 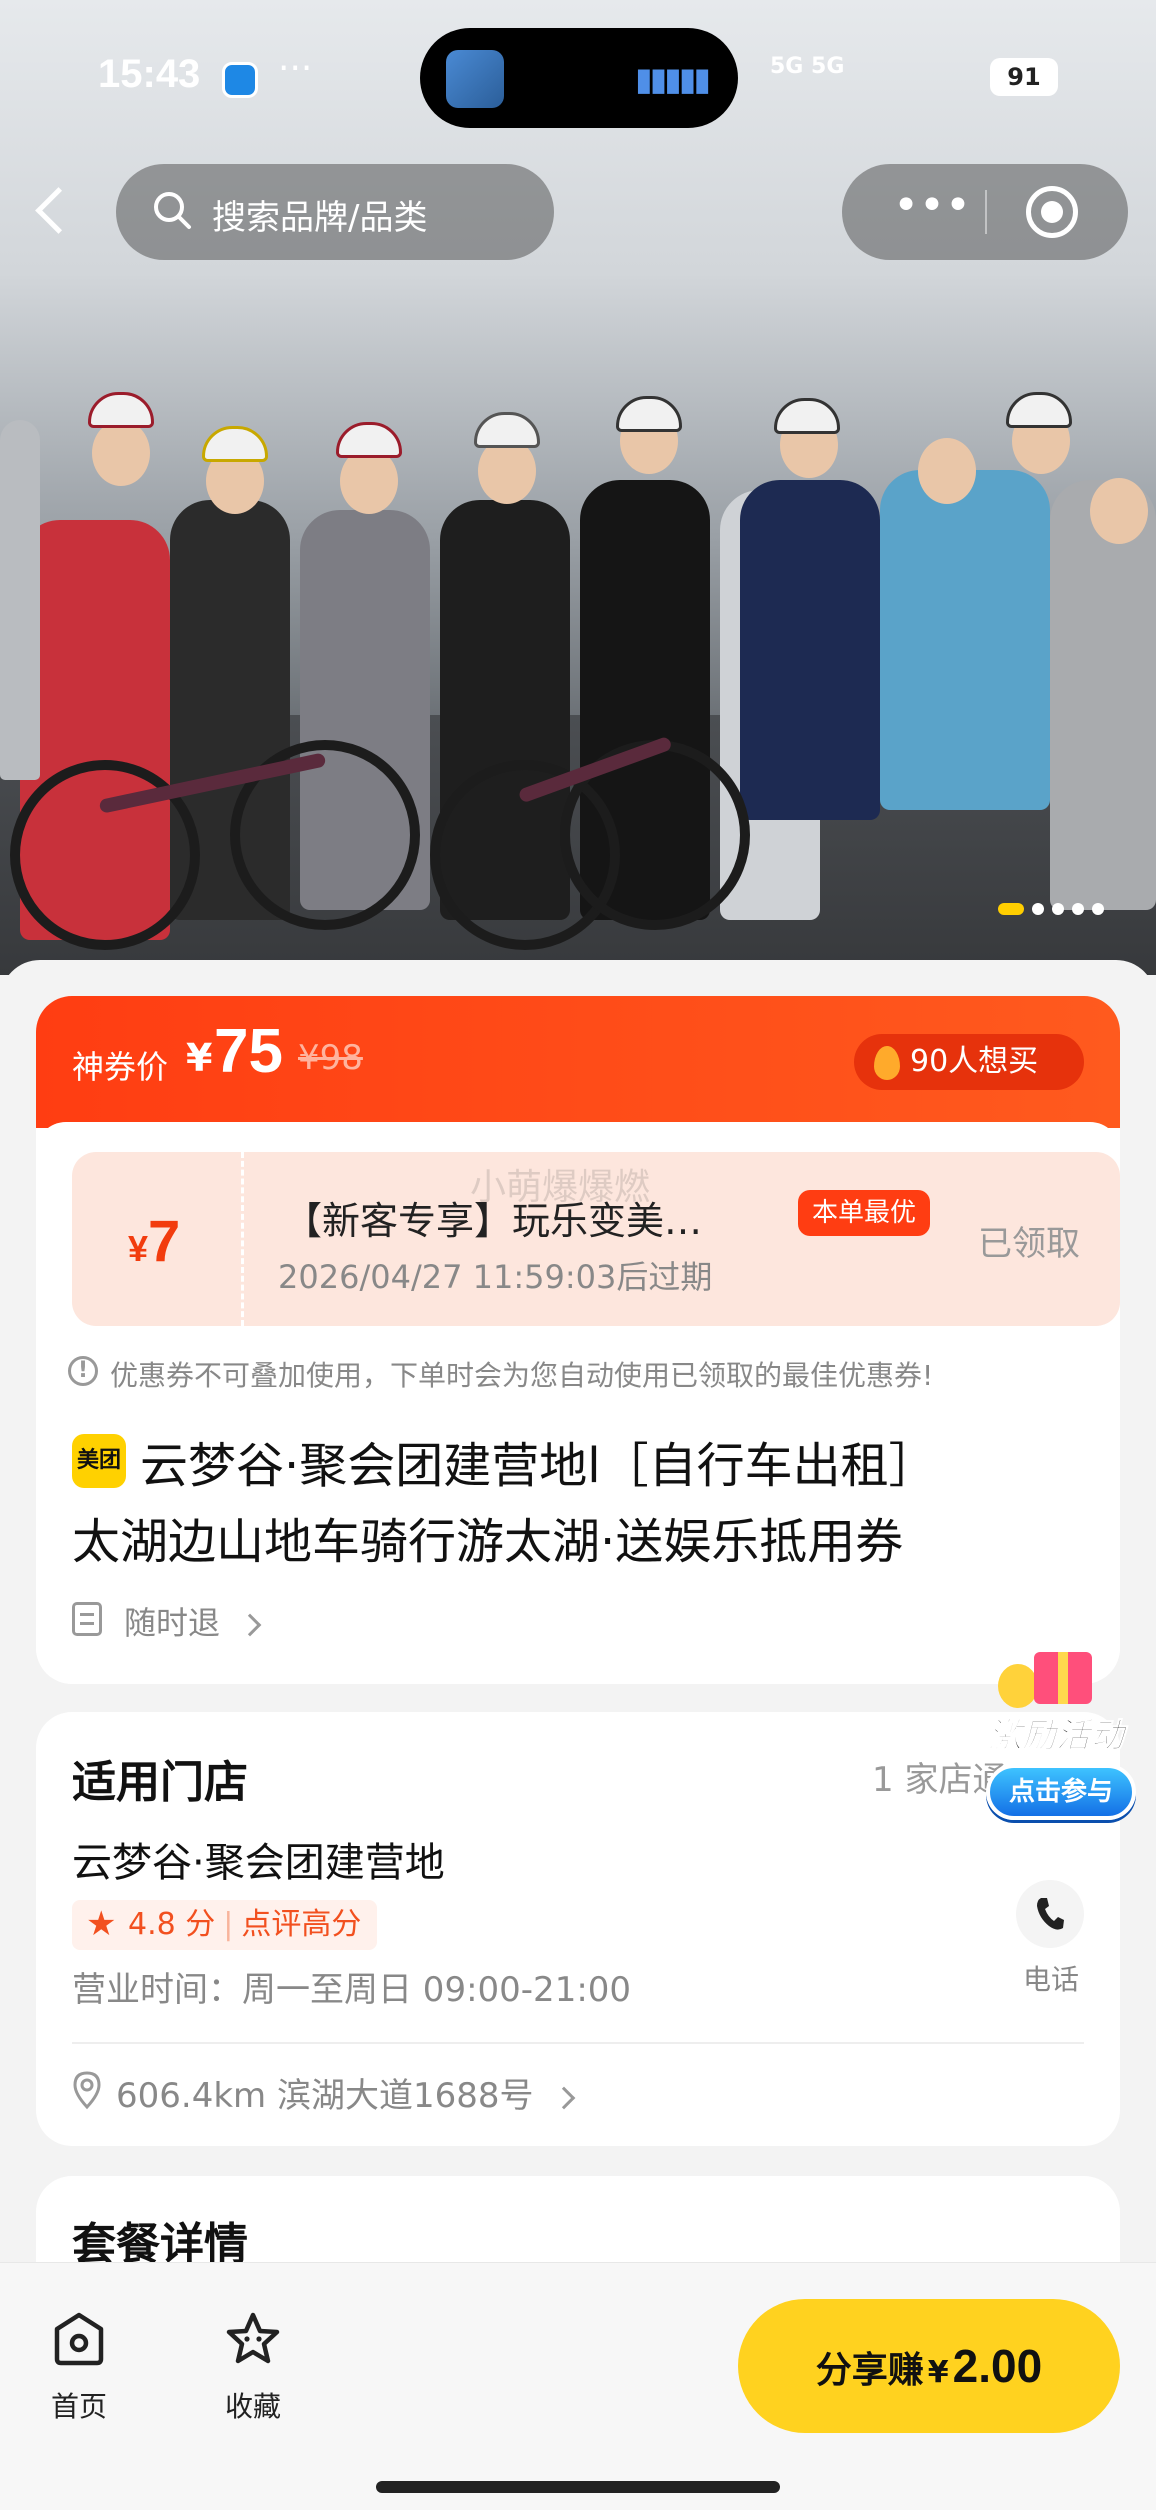 I want to click on star-favorite-icon, so click(x=253, y=2338).